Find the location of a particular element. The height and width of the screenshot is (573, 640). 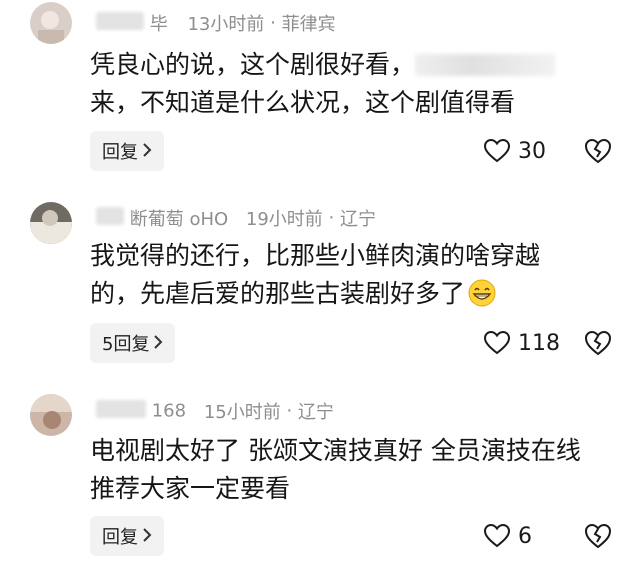

comment-line: 来，不知道是什么状况，这个剧值得看 is located at coordinates (303, 102).